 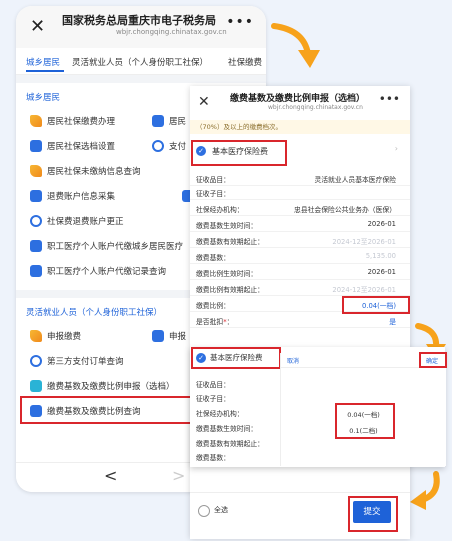 I want to click on medical-record-icon, so click(x=36, y=271).